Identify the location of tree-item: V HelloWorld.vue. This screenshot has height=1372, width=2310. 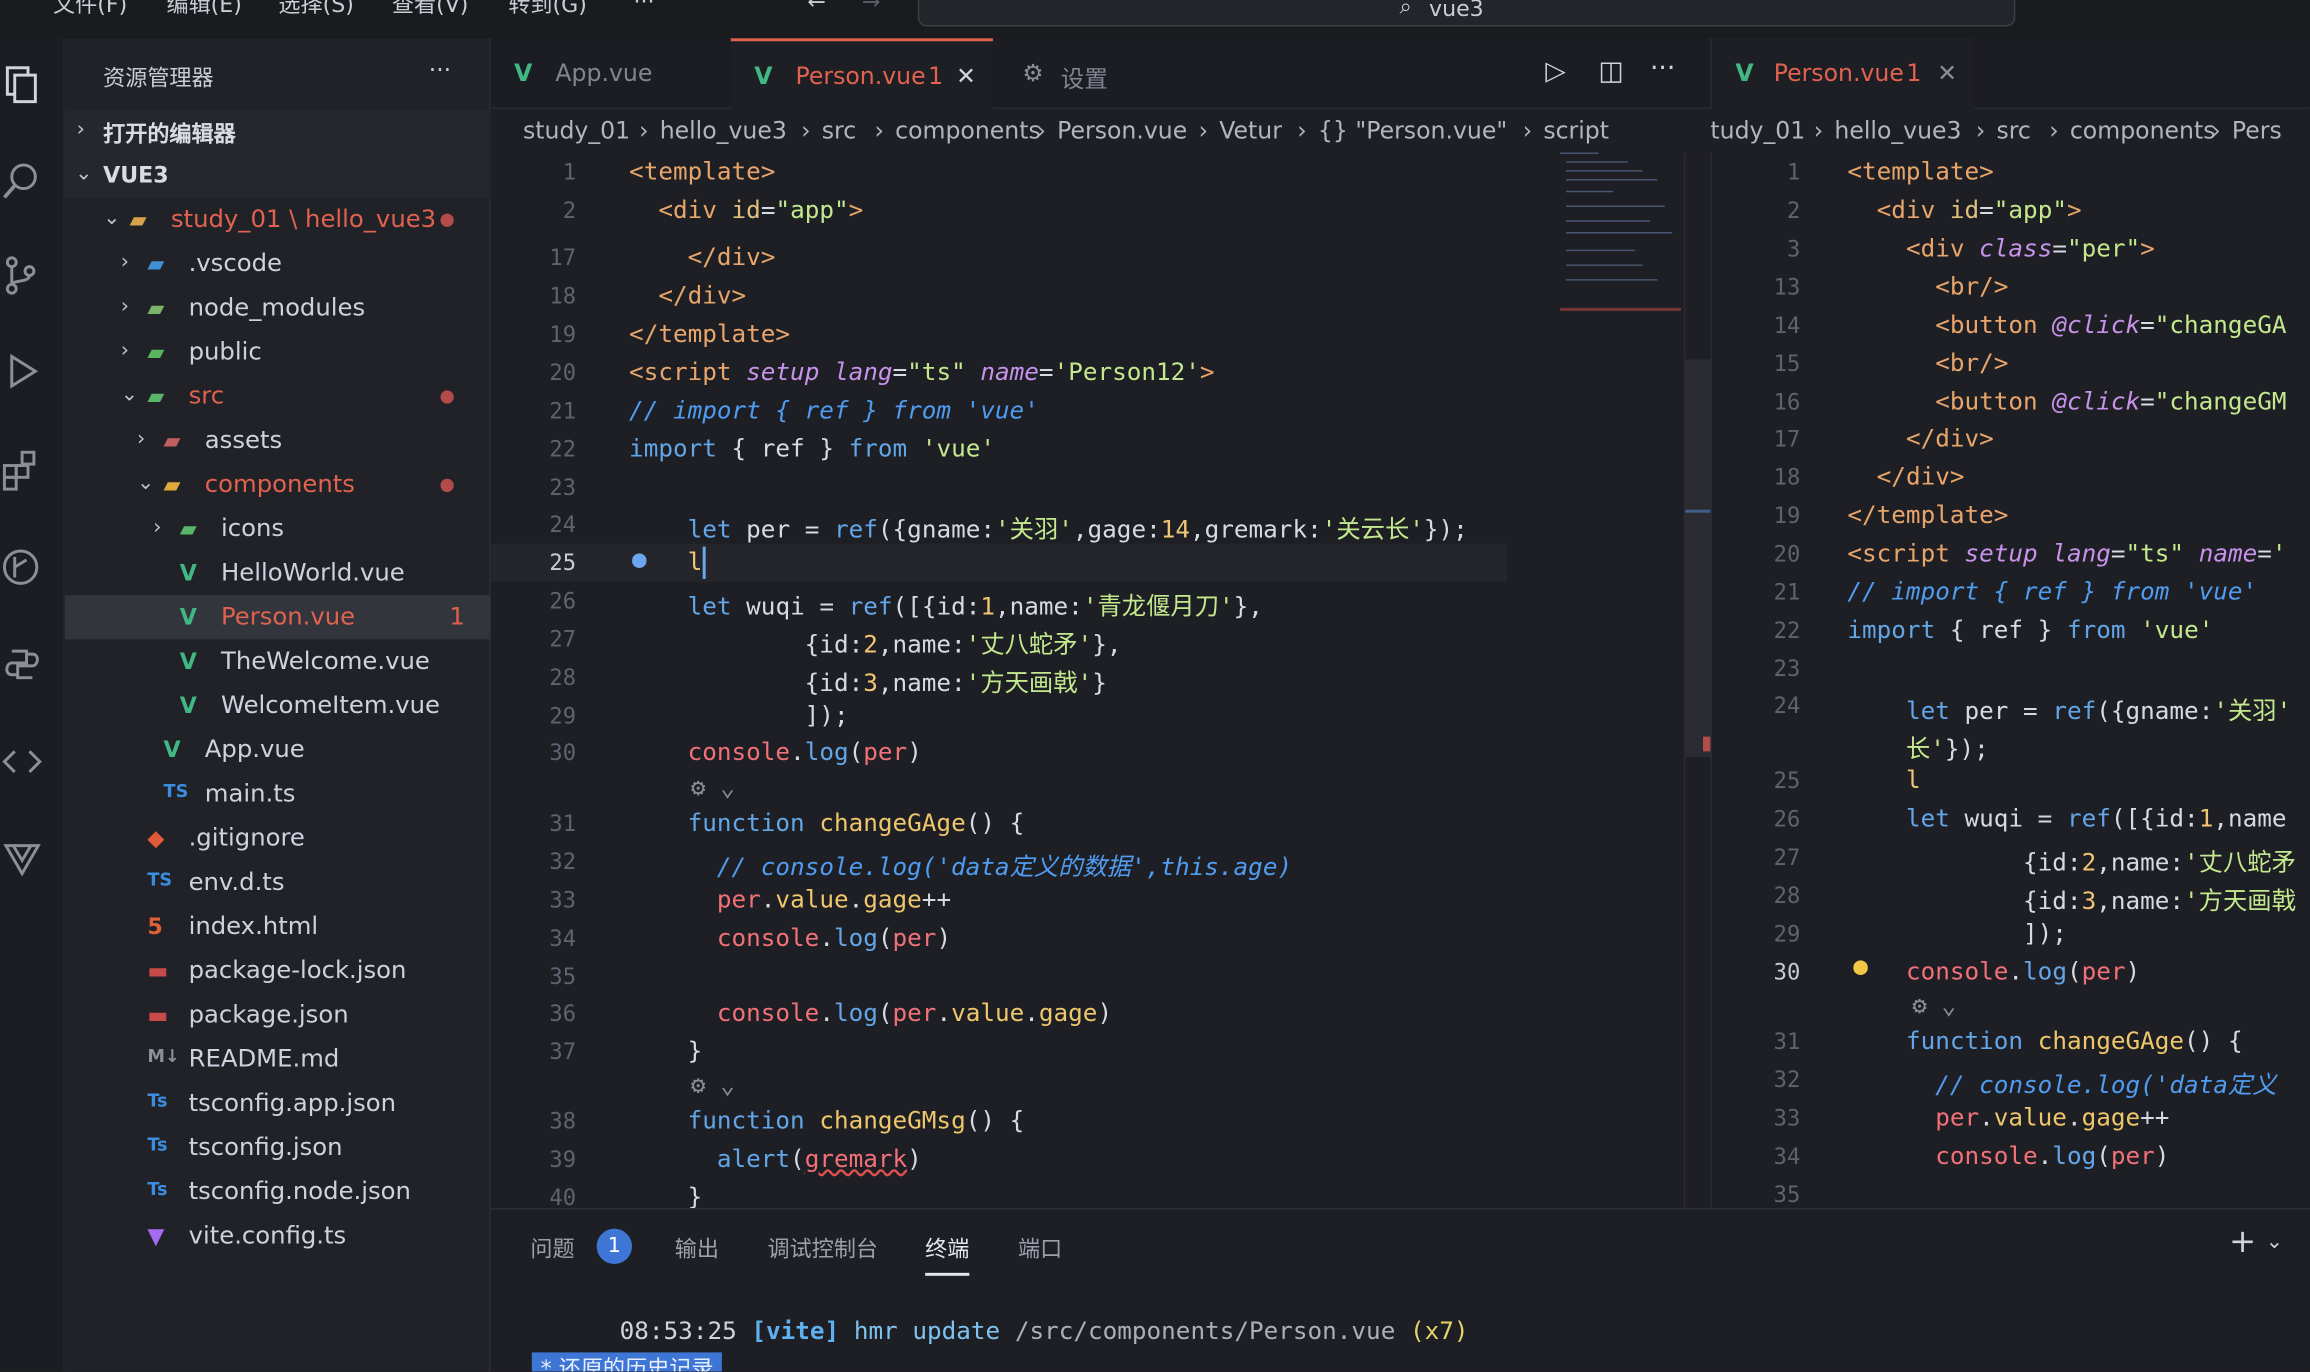
(278, 573).